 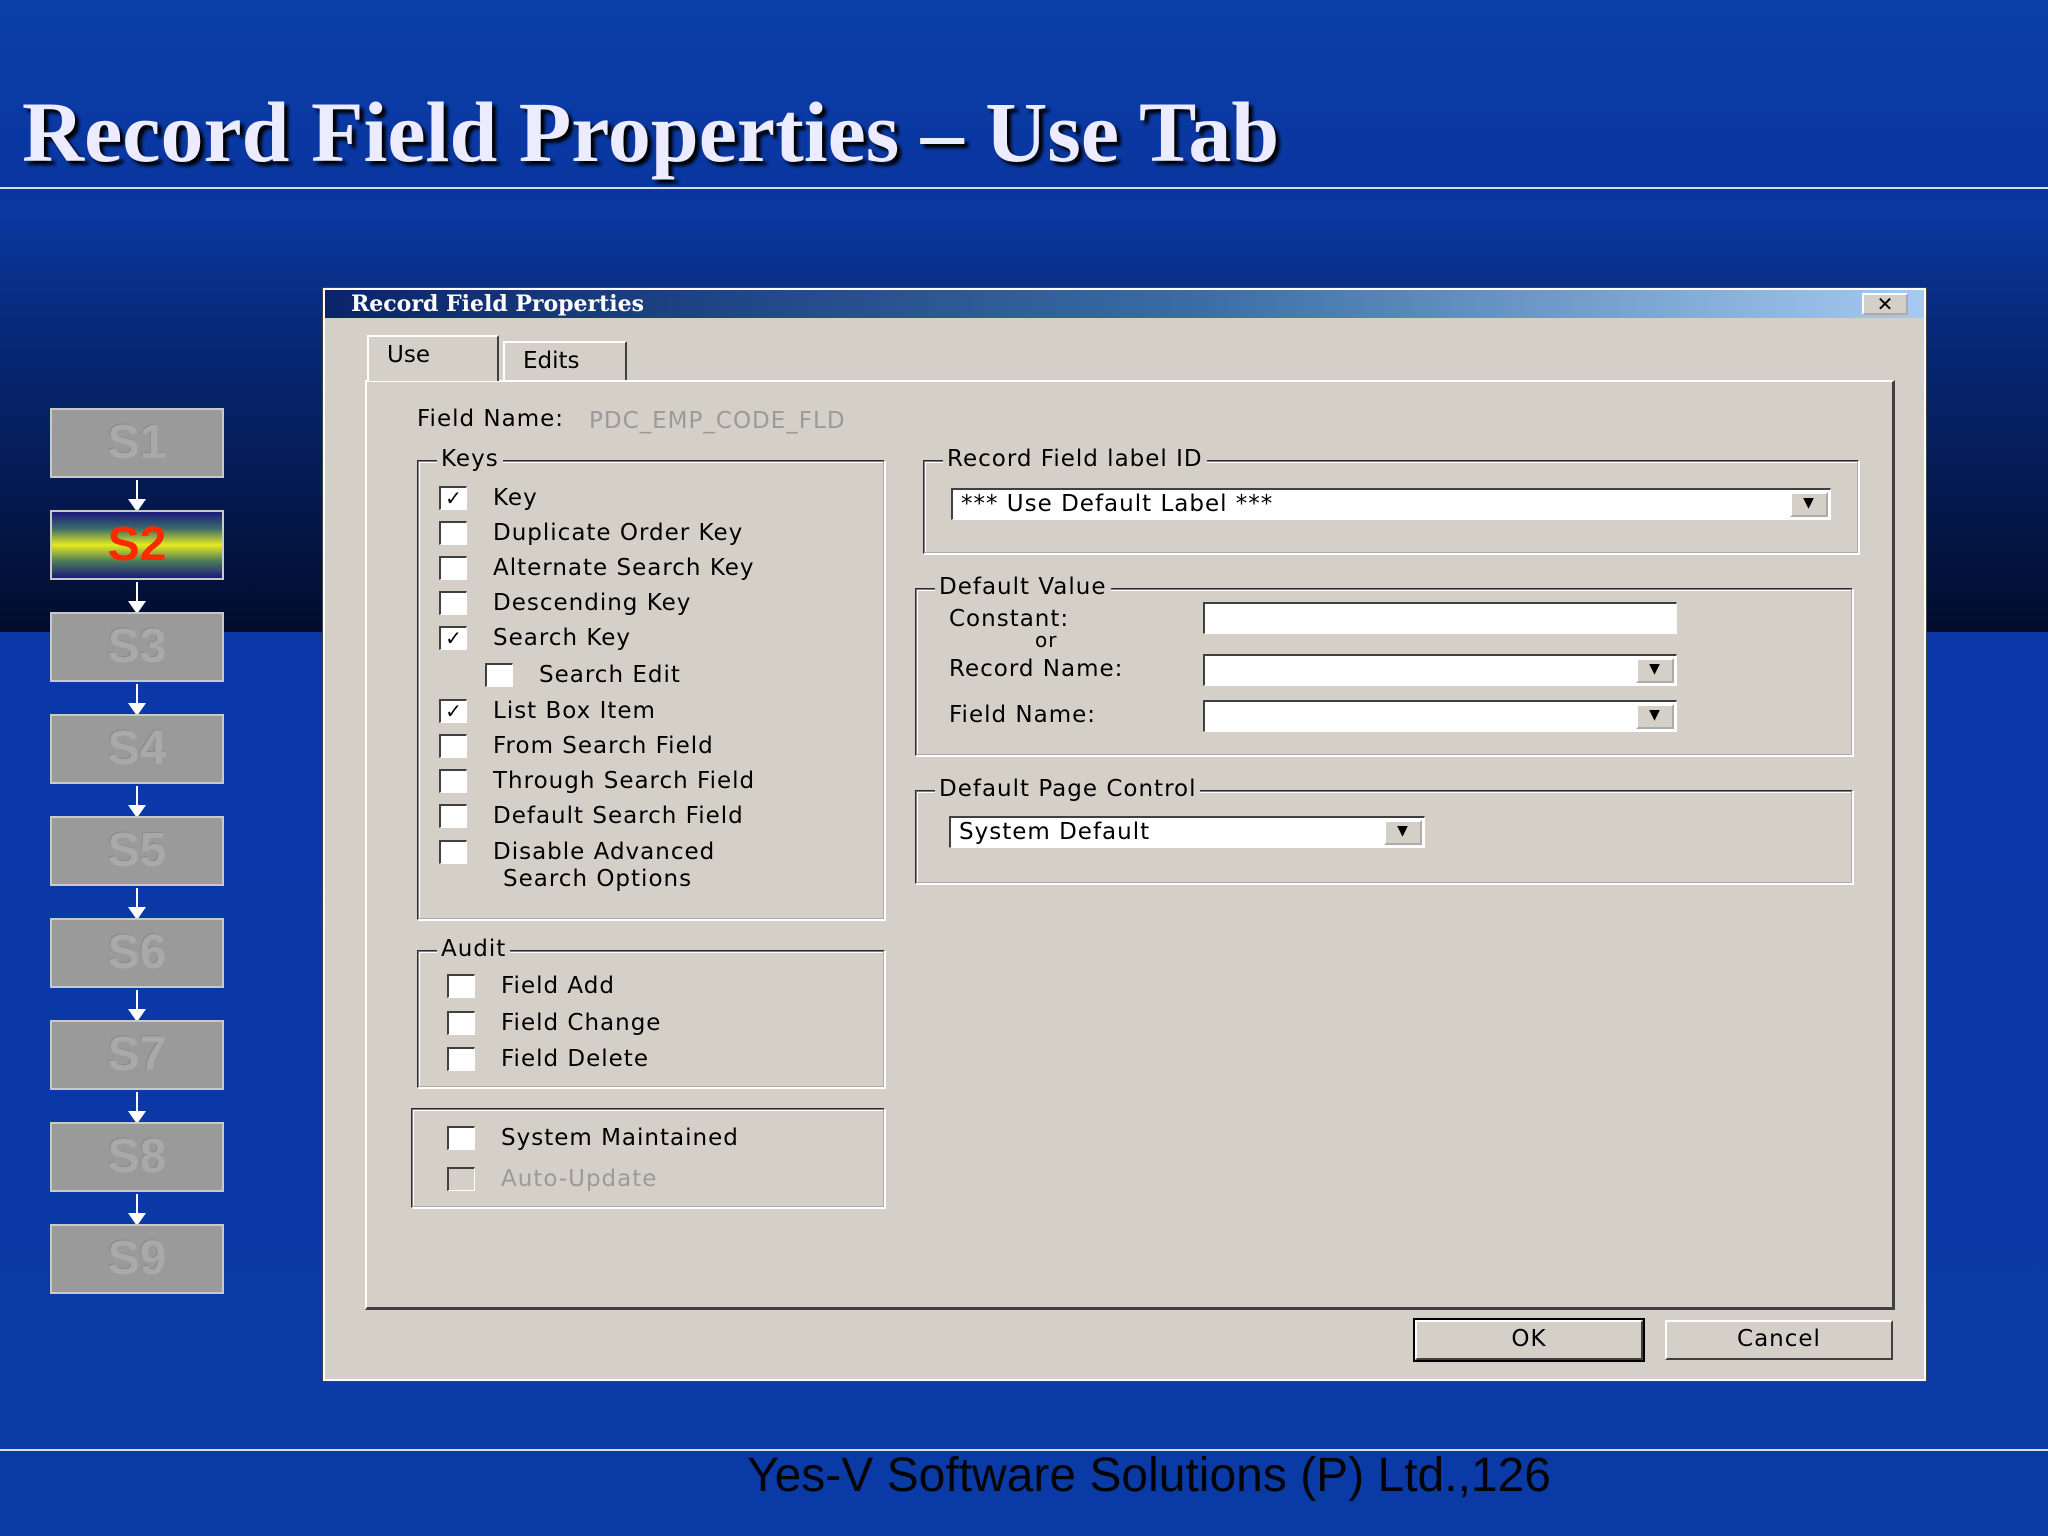 What do you see at coordinates (575, 1059) in the screenshot?
I see `field-delete-label: Field Delete` at bounding box center [575, 1059].